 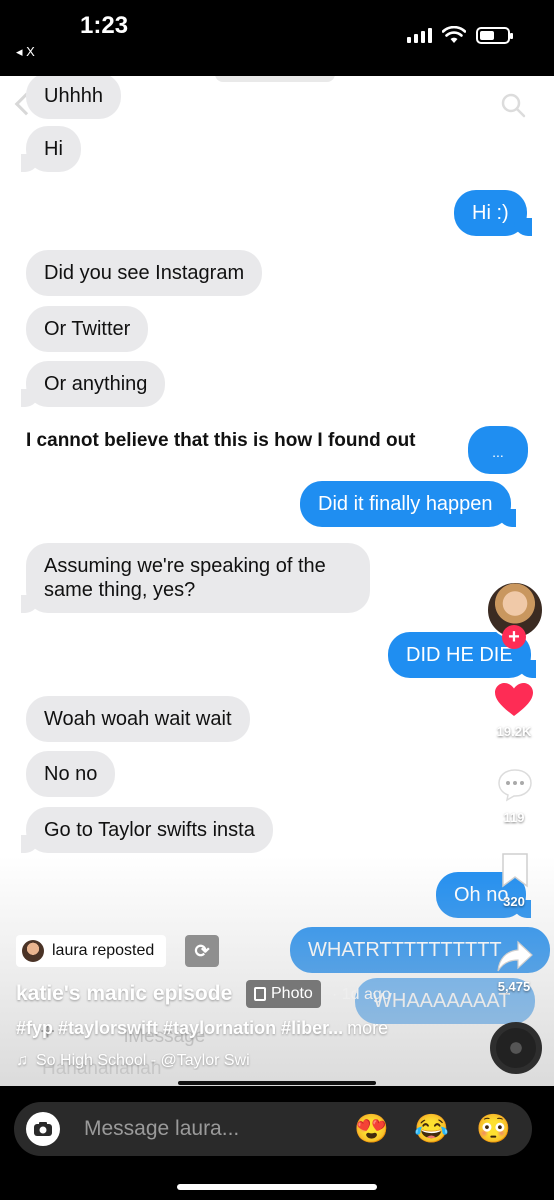 I want to click on share-count: 5,475, so click(x=514, y=986).